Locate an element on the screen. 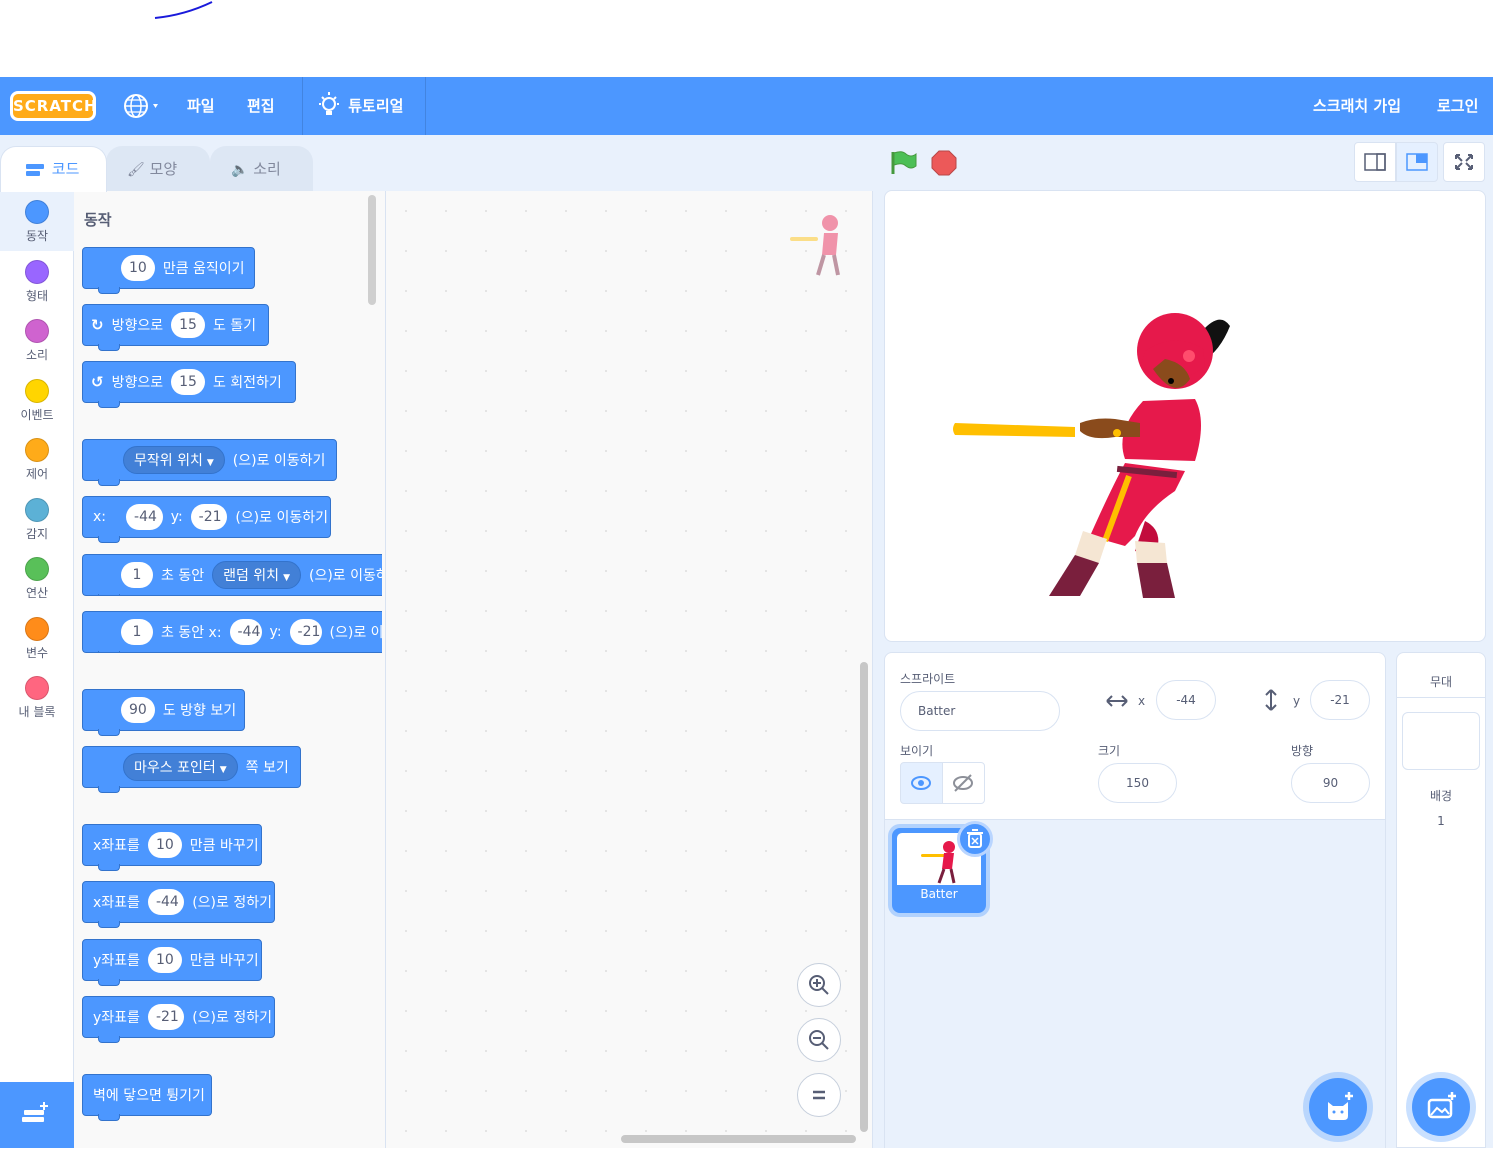 The image size is (1493, 1152). tab-sounds: 🔈 소리 is located at coordinates (261, 168).